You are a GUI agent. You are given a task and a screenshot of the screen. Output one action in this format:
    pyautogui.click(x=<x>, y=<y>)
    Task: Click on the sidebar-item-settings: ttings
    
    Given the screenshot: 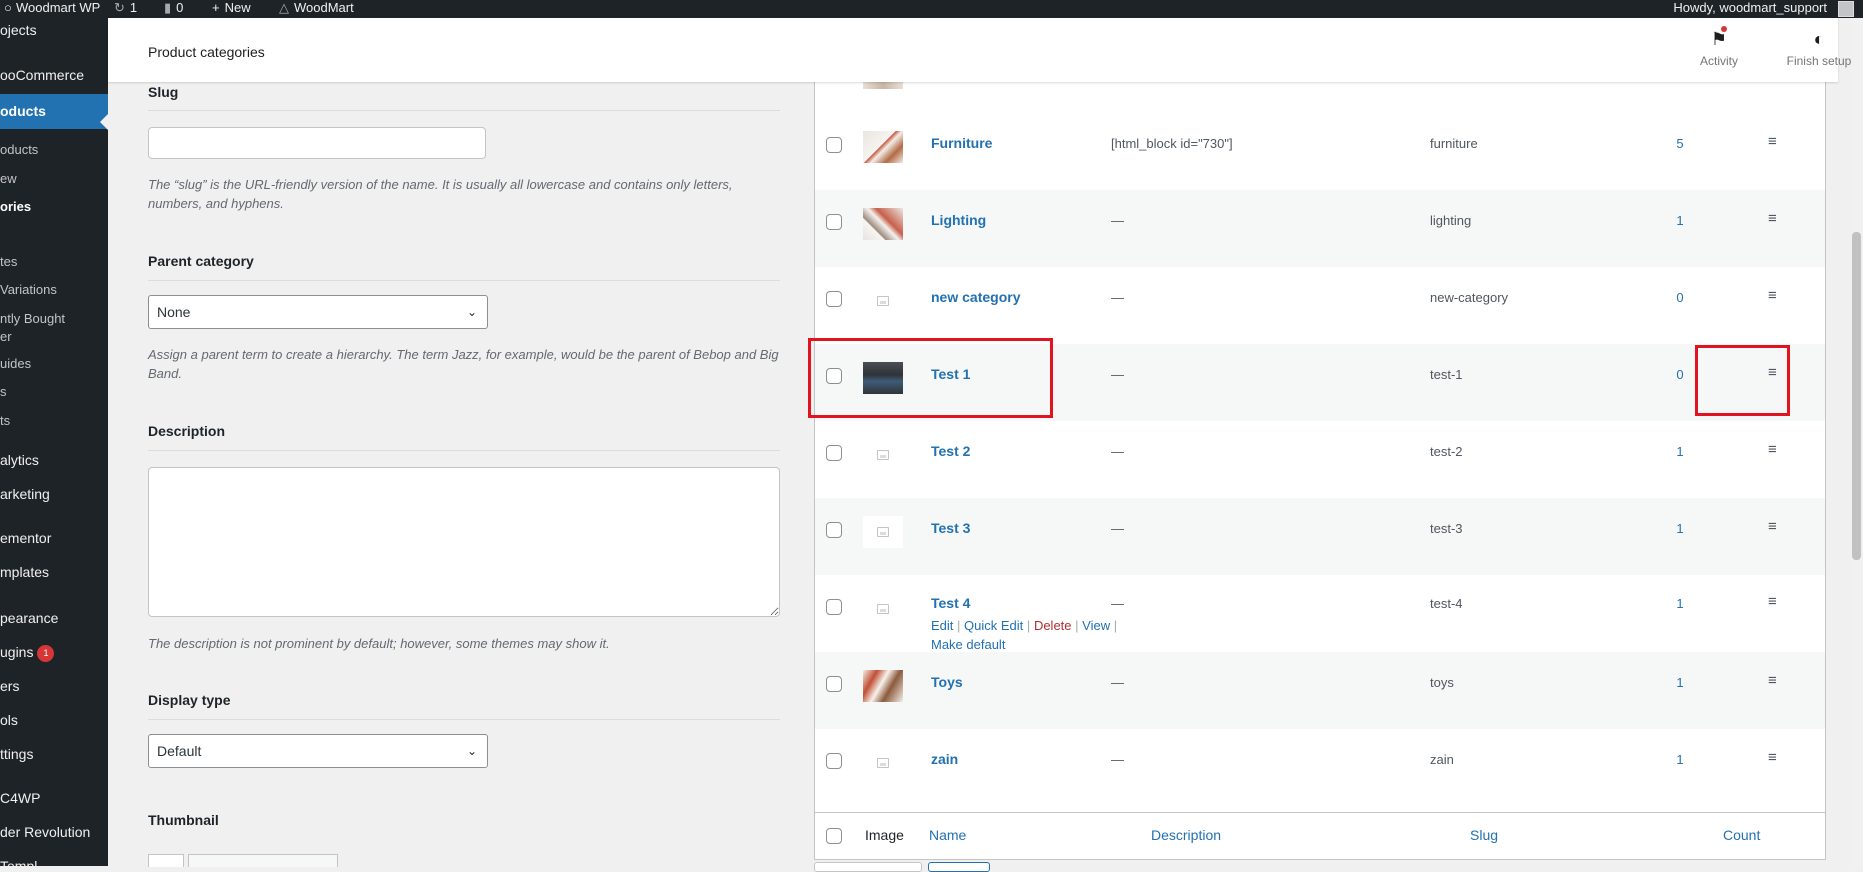 What is the action you would take?
    pyautogui.click(x=16, y=754)
    